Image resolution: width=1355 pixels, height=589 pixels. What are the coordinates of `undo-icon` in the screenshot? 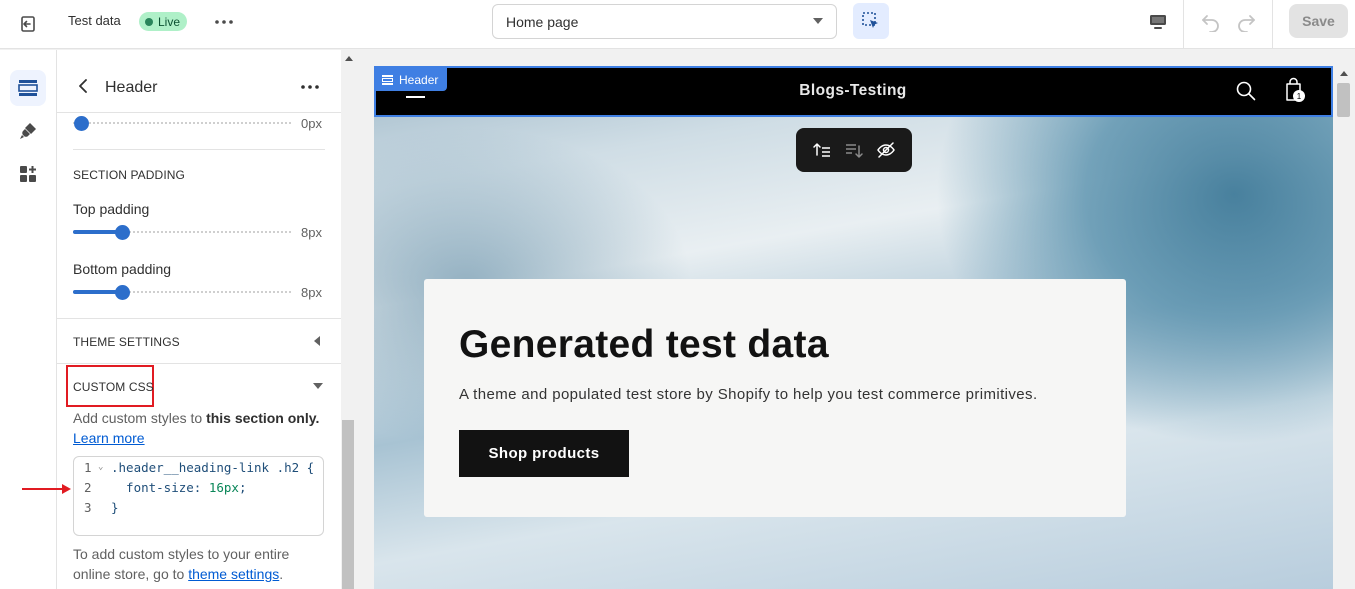 It's located at (1210, 23).